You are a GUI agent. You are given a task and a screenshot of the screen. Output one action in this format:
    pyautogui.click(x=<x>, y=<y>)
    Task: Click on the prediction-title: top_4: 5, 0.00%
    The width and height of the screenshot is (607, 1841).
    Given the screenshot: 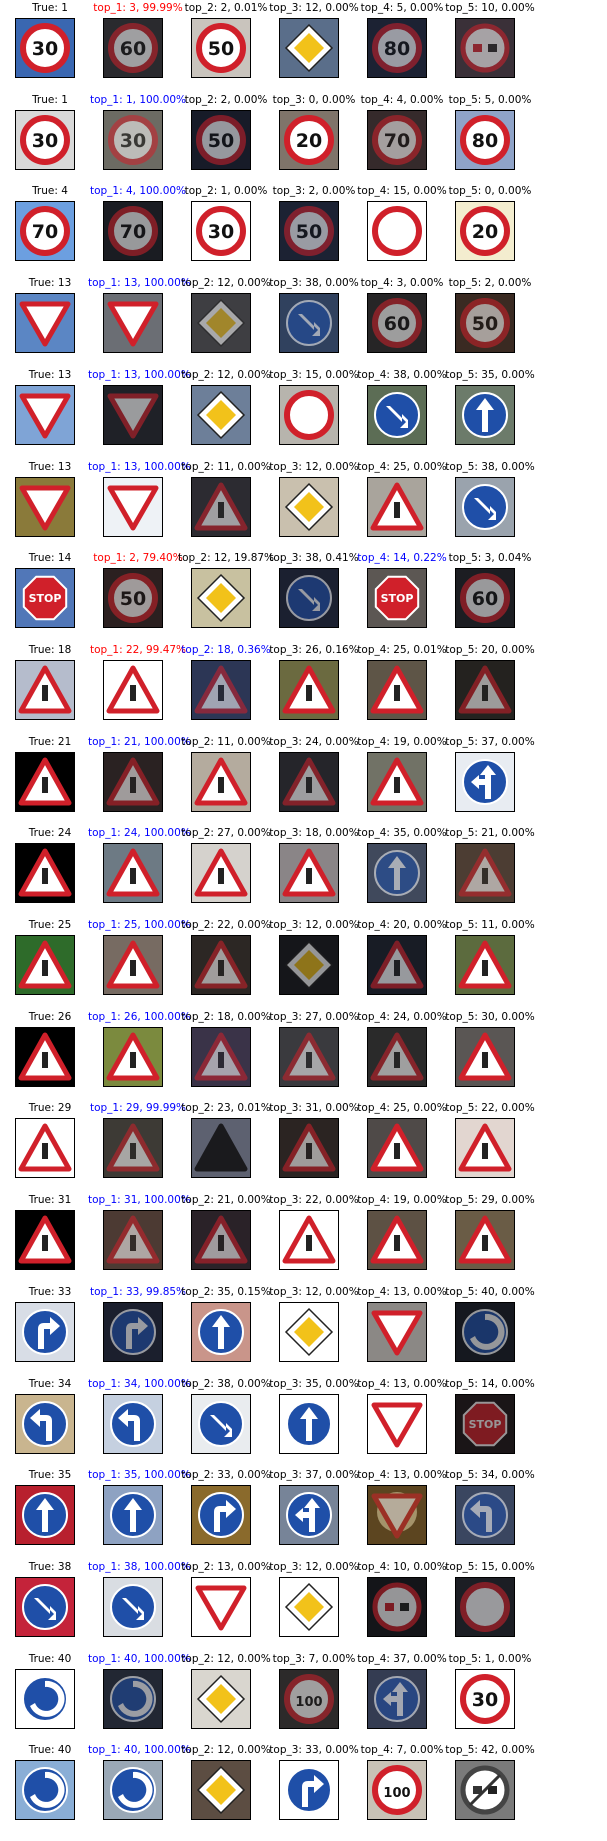 What is the action you would take?
    pyautogui.click(x=402, y=8)
    